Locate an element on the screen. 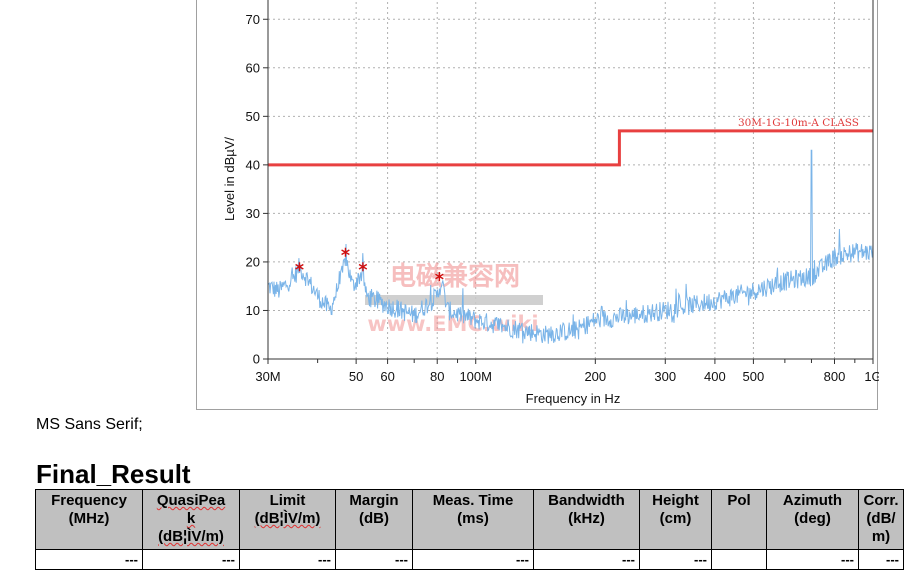 This screenshot has height=585, width=906. column-header: Bandwidth (kHz) is located at coordinates (586, 519).